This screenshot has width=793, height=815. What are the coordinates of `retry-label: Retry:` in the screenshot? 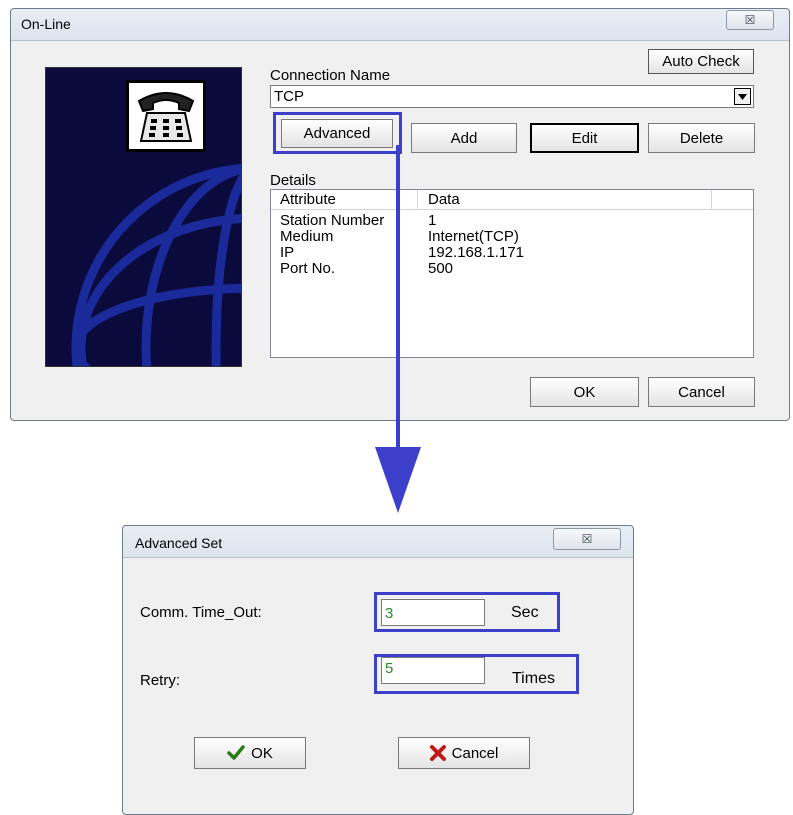 It's located at (160, 680).